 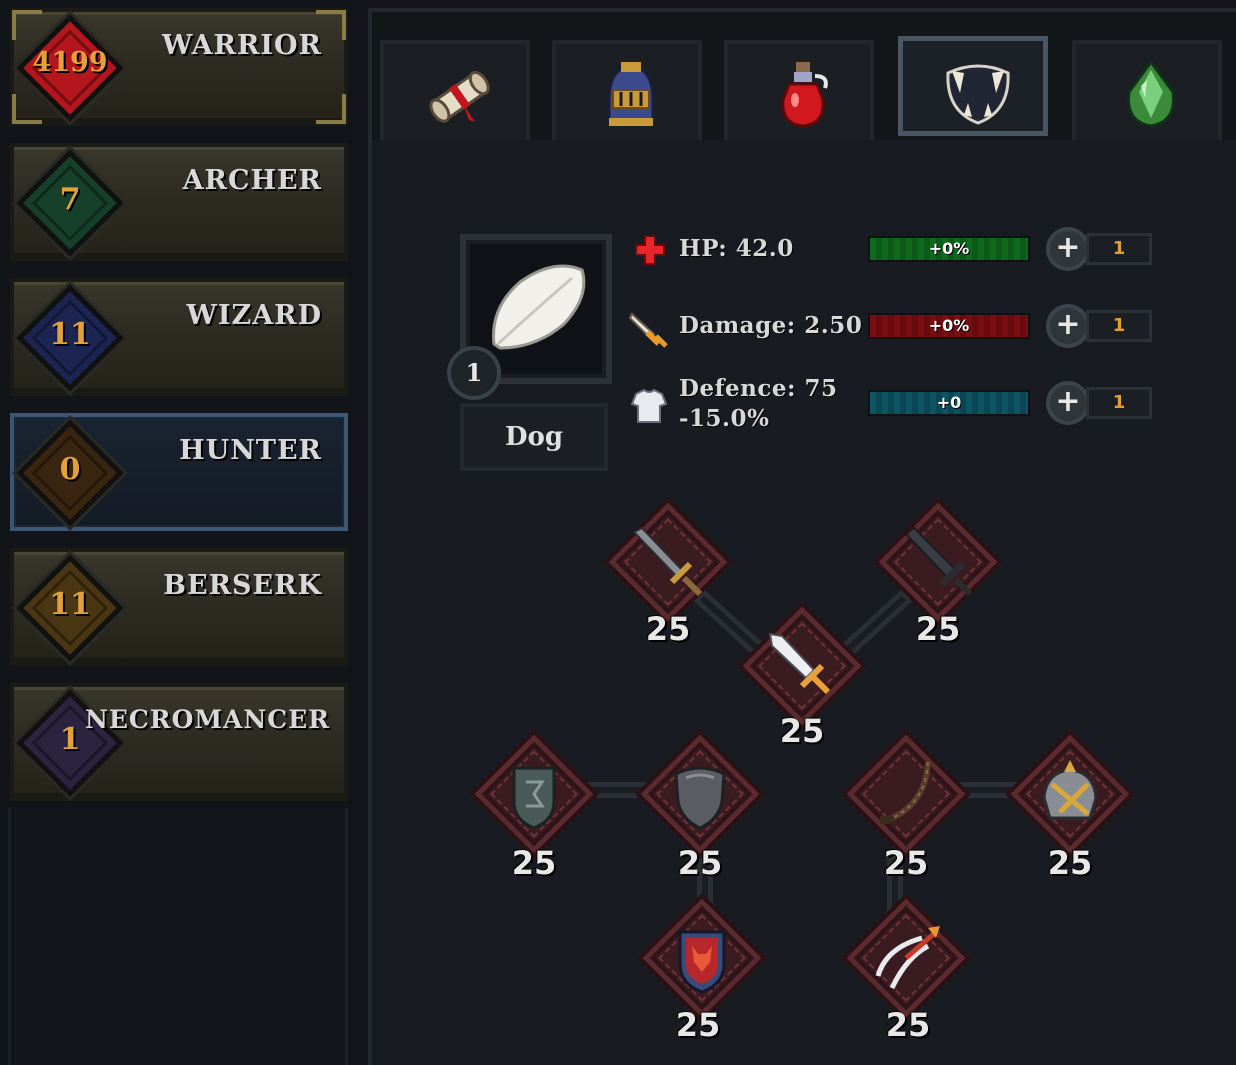 I want to click on defence-reduction: -15.0%, so click(x=724, y=418).